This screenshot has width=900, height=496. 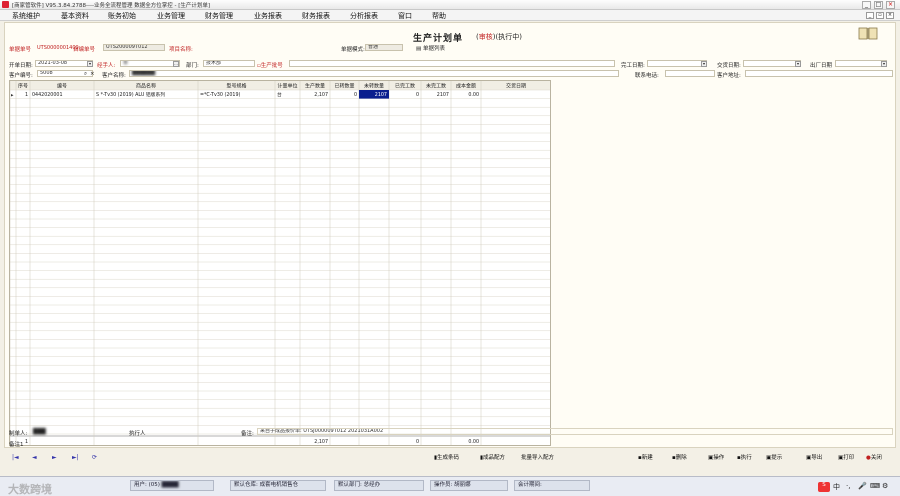 I want to click on menu-item-account-init: 账务初始, so click(x=122, y=16).